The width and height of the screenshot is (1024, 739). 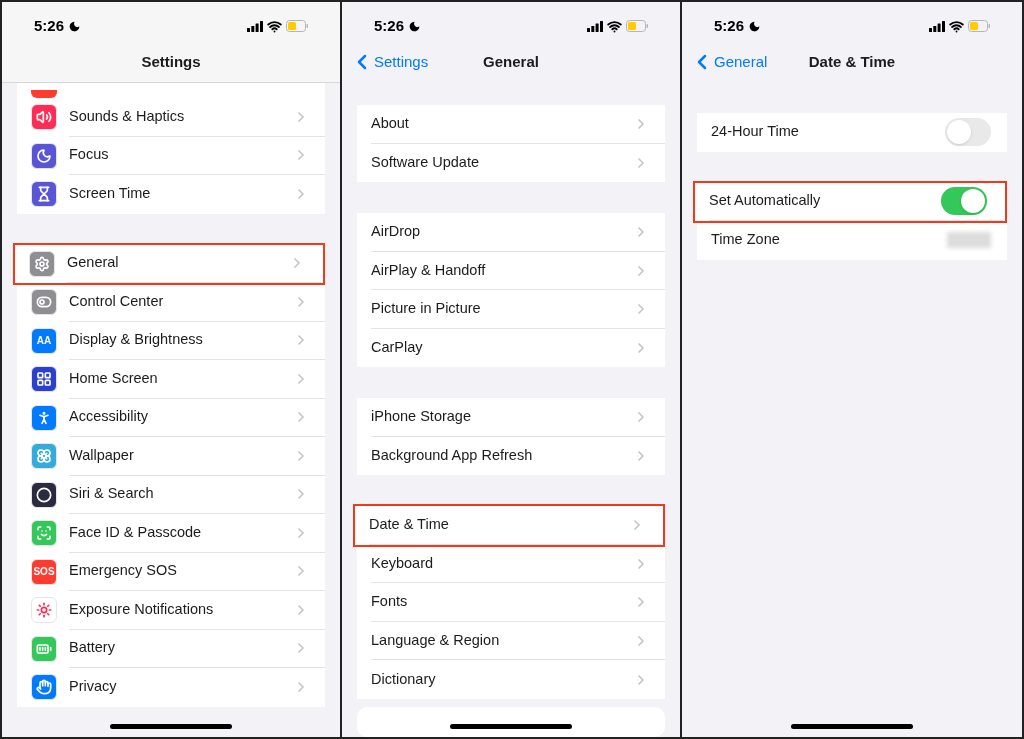 What do you see at coordinates (169, 263) in the screenshot?
I see `settings-row: General` at bounding box center [169, 263].